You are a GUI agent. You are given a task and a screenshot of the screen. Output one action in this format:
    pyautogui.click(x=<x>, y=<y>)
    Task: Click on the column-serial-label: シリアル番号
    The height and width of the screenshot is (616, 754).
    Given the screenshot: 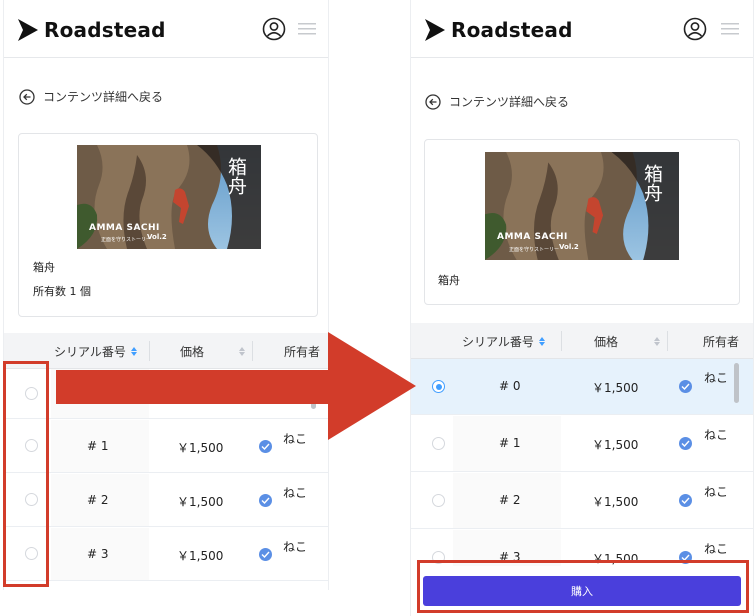 What is the action you would take?
    pyautogui.click(x=498, y=341)
    